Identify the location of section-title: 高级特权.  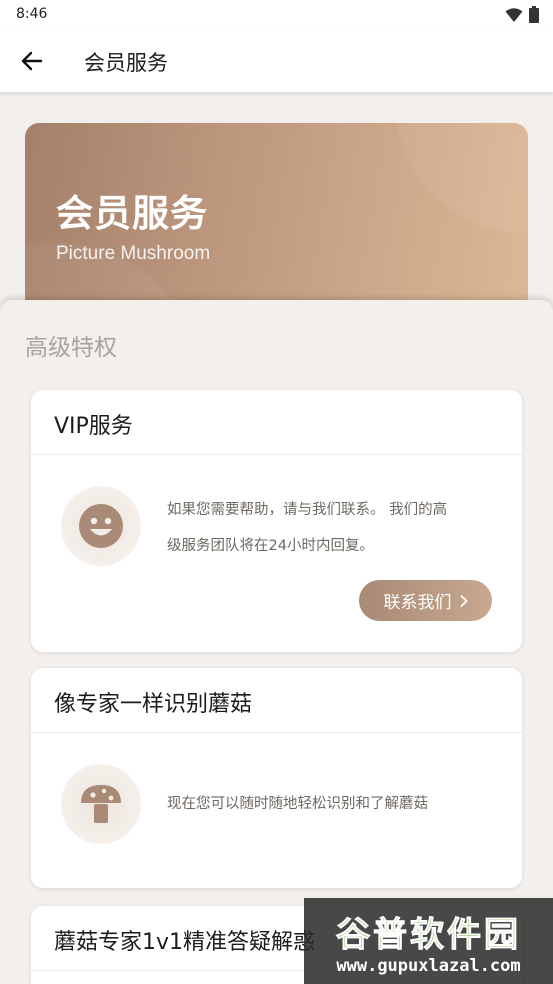
(71, 348).